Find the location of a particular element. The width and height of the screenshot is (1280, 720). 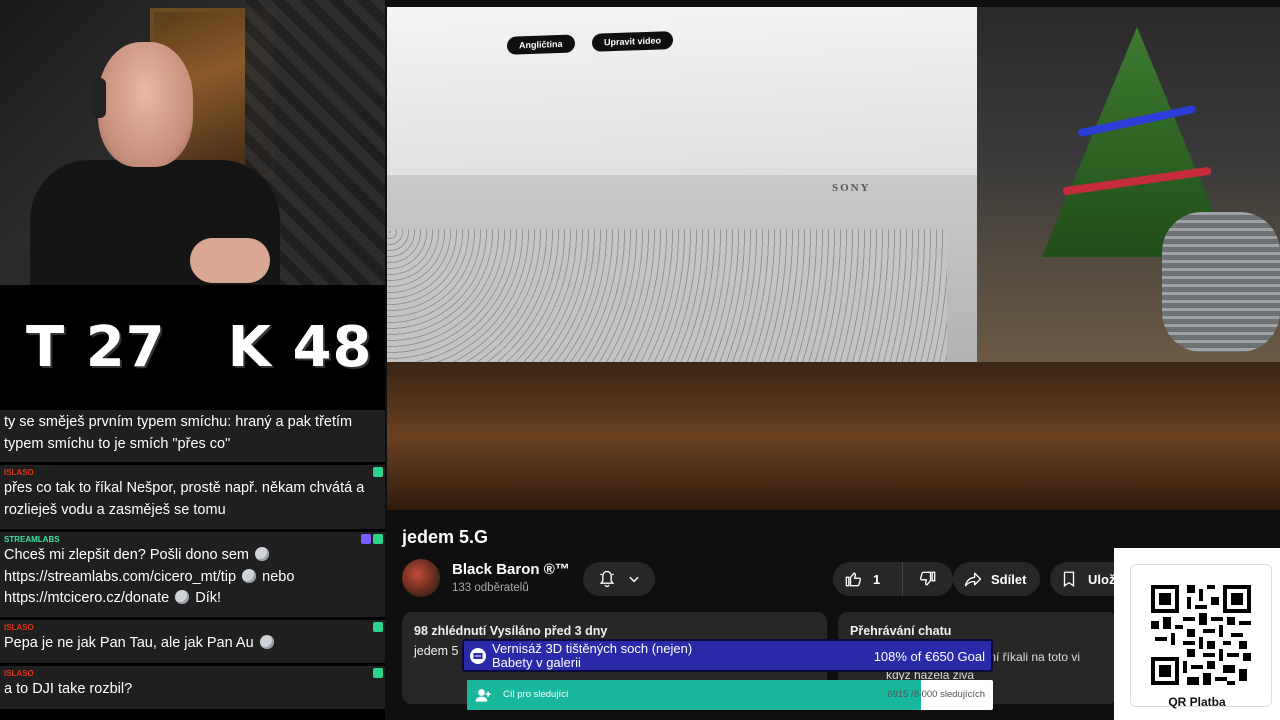

view-stats: 98 zhlédnutí Vysíláno před 3 dny is located at coordinates (511, 631).